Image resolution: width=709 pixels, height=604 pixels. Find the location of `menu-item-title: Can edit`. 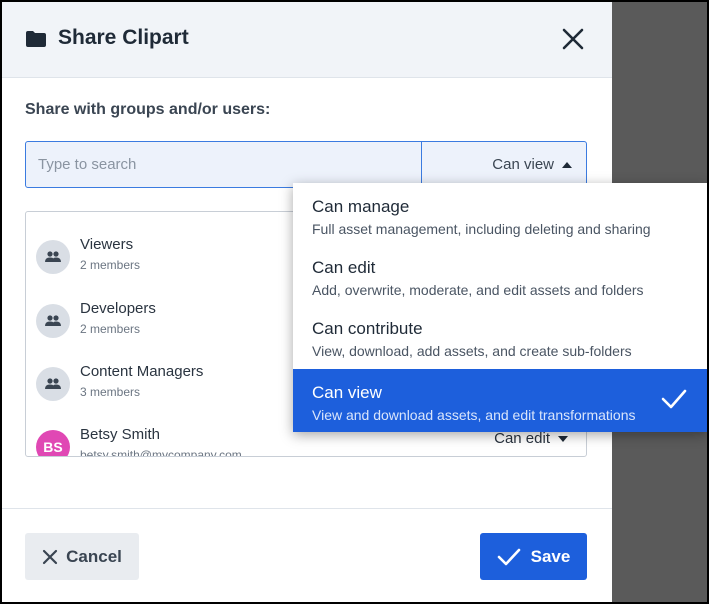

menu-item-title: Can edit is located at coordinates (344, 267).